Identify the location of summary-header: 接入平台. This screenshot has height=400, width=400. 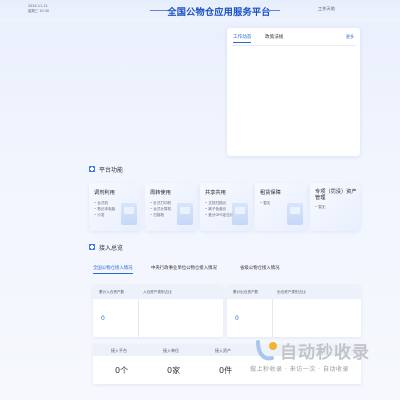
(119, 350).